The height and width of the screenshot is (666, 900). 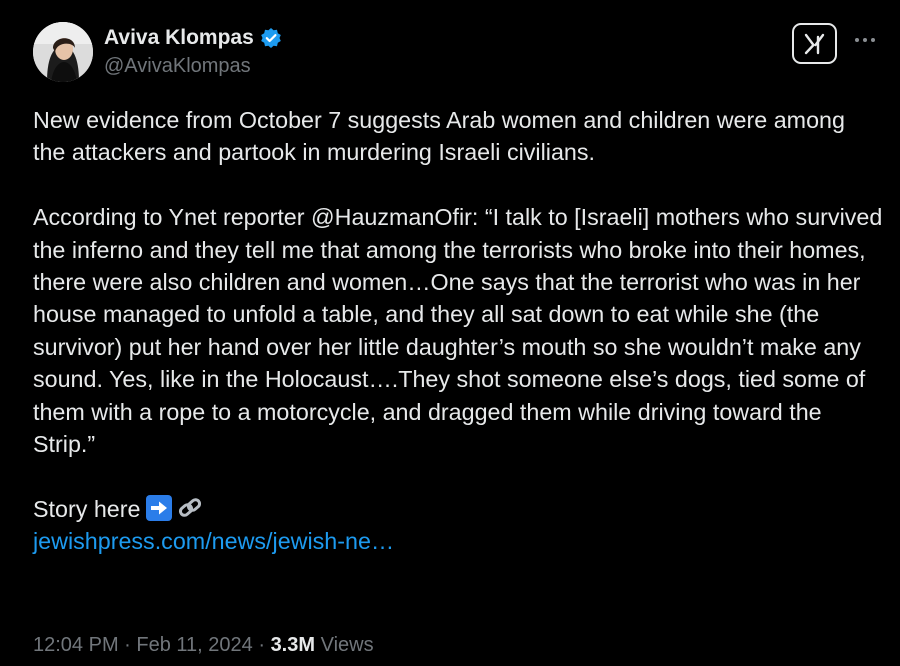 I want to click on story-line: Story here, so click(x=458, y=509).